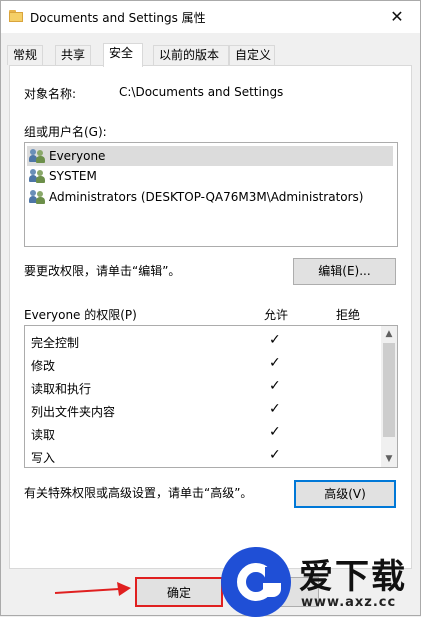  Describe the element at coordinates (80, 315) in the screenshot. I see `permissions-title: Everyone 的权限(P)` at that location.